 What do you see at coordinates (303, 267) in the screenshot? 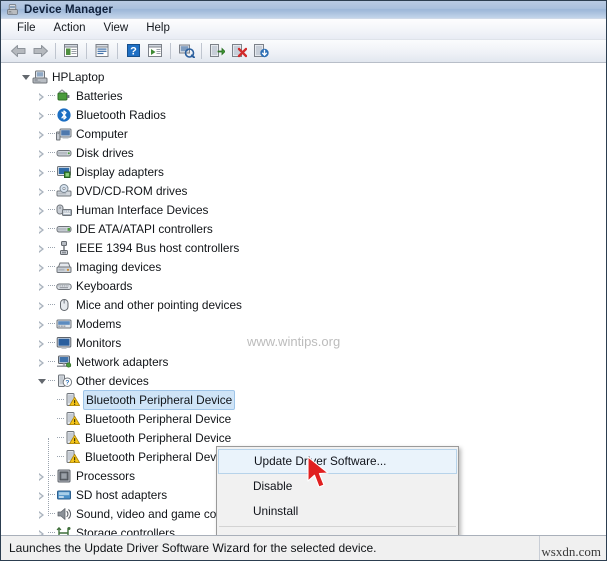
I see `tree-node-imaging-devices: Imaging devices` at bounding box center [303, 267].